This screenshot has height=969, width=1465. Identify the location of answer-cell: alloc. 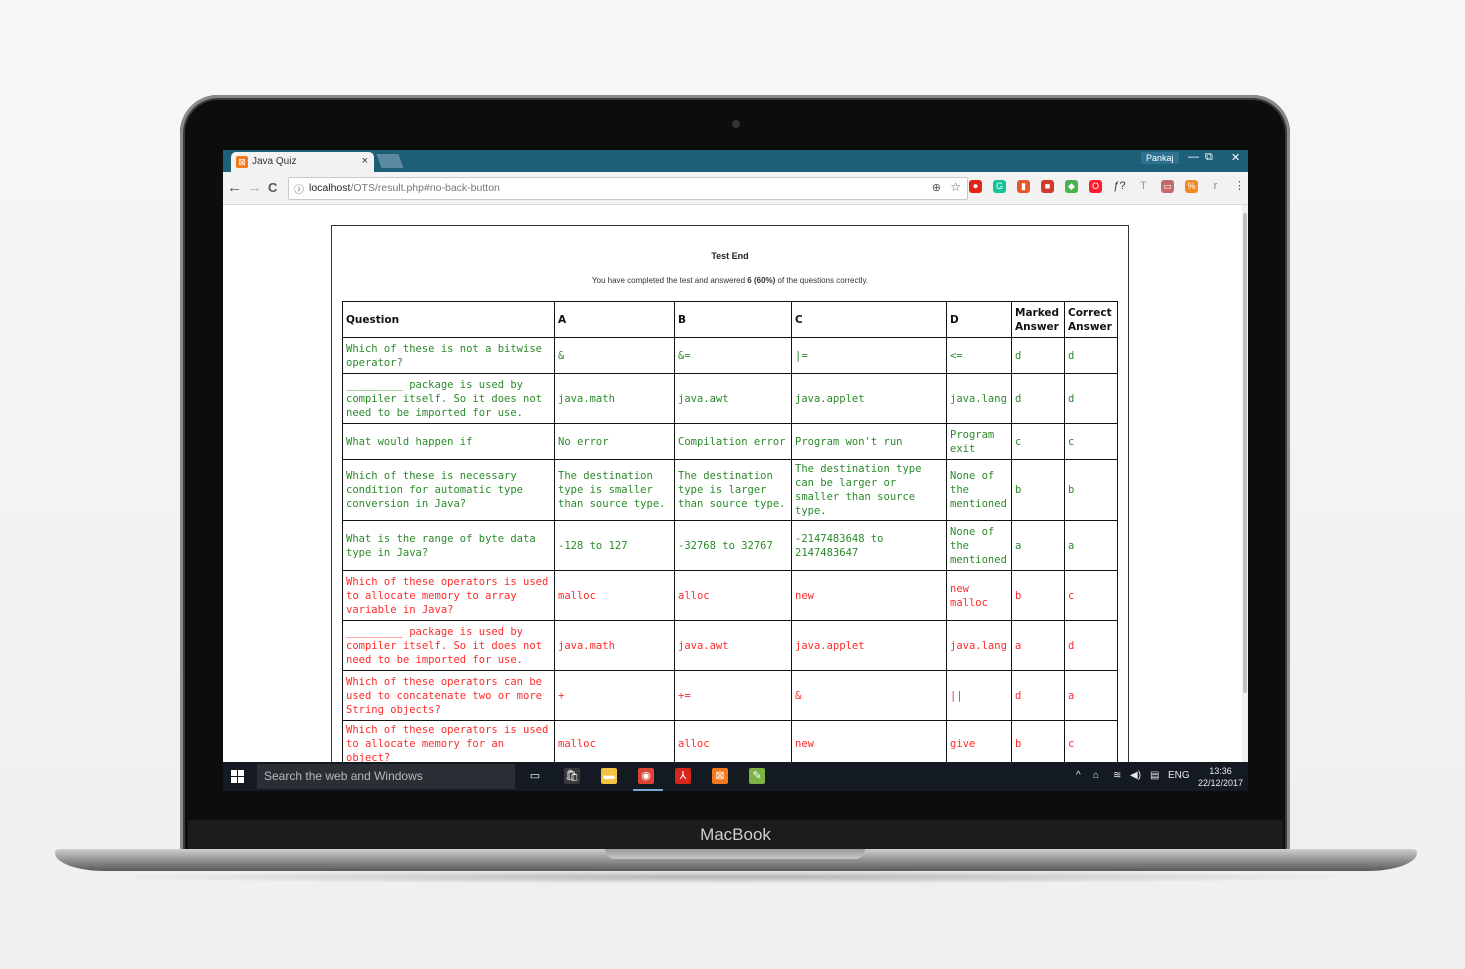
(733, 595).